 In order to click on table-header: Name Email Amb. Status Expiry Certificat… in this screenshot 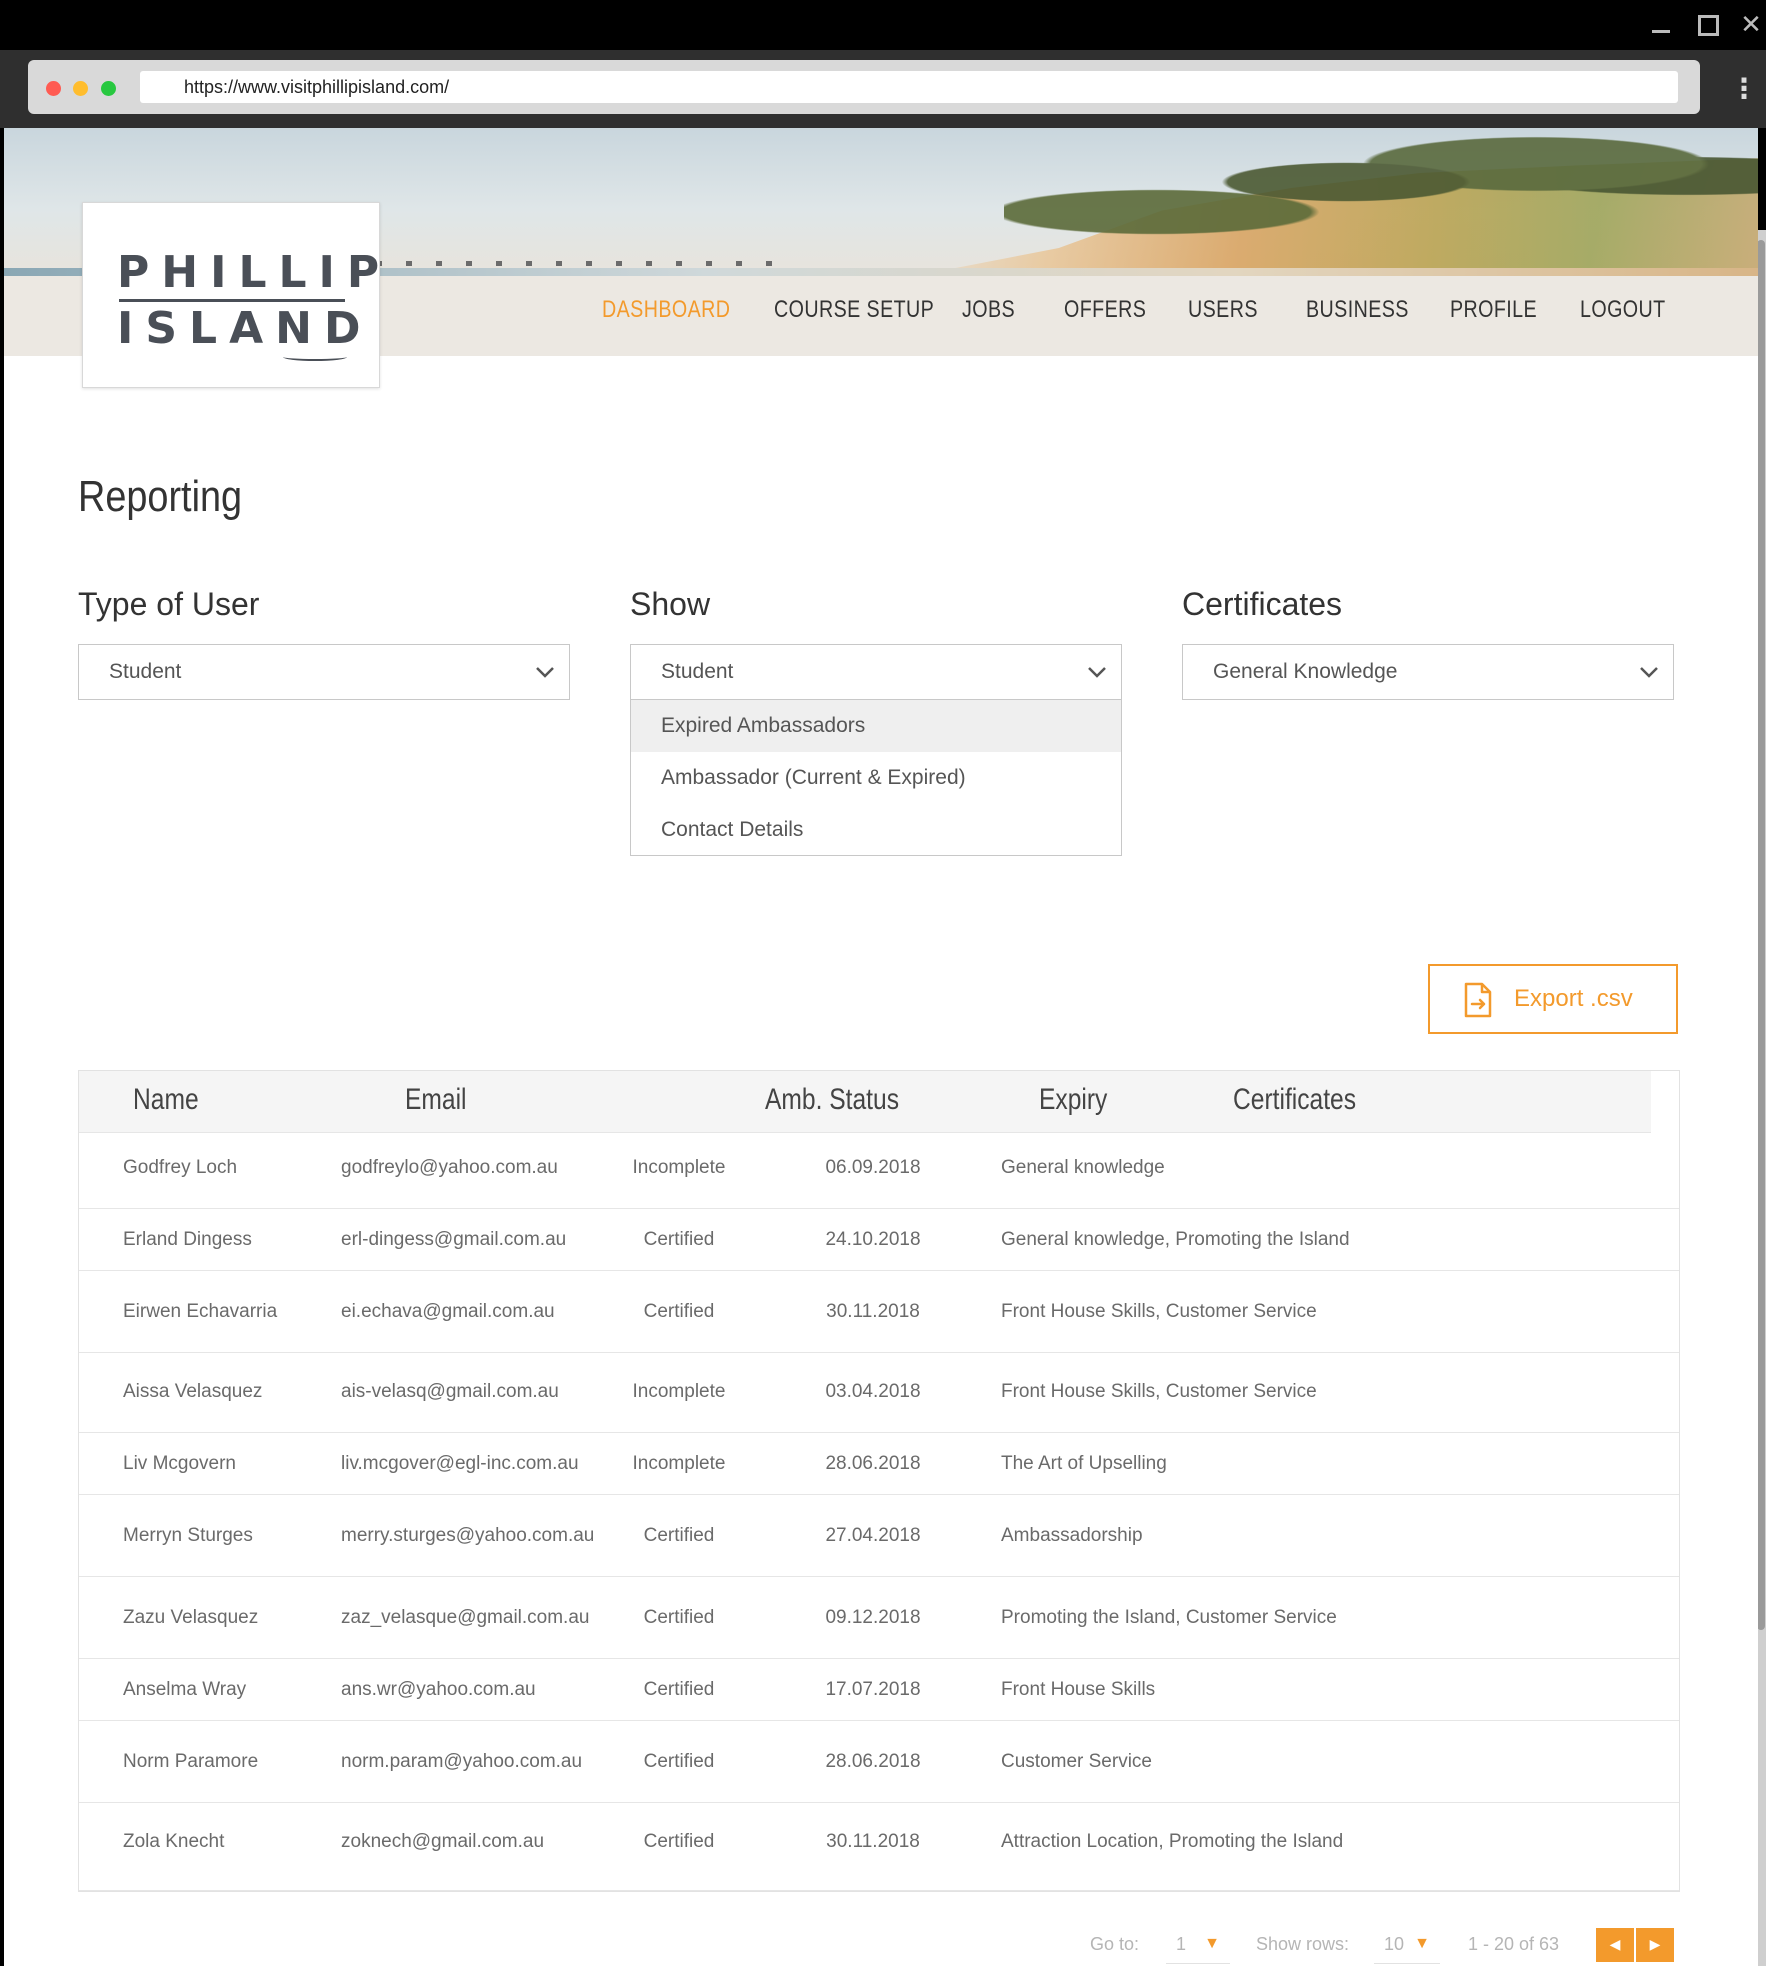, I will do `click(865, 1102)`.